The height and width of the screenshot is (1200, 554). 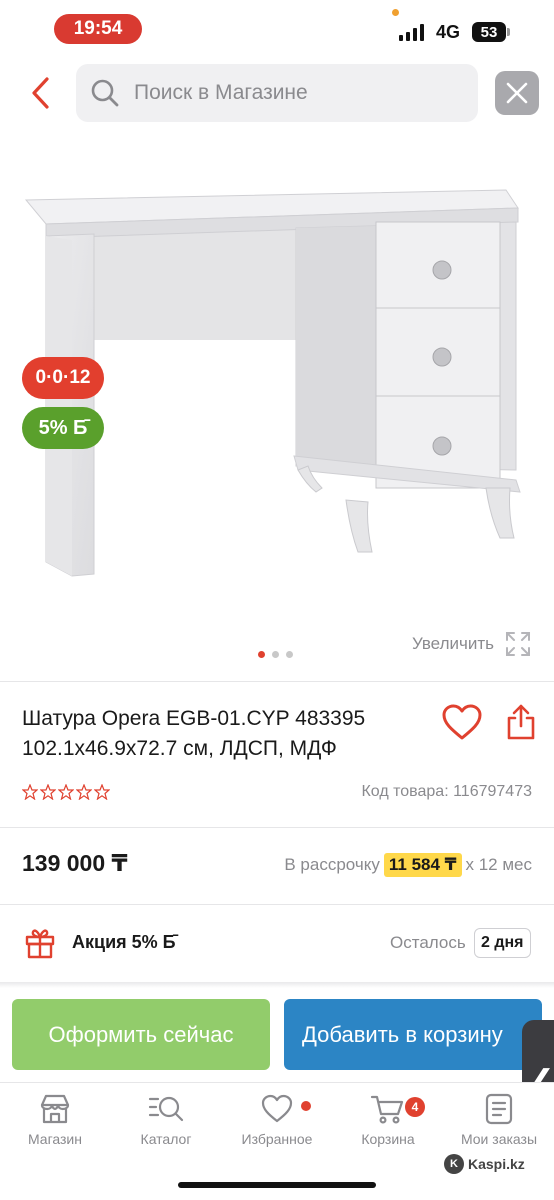 I want to click on nav-item-store: Магазин, so click(x=55, y=1120).